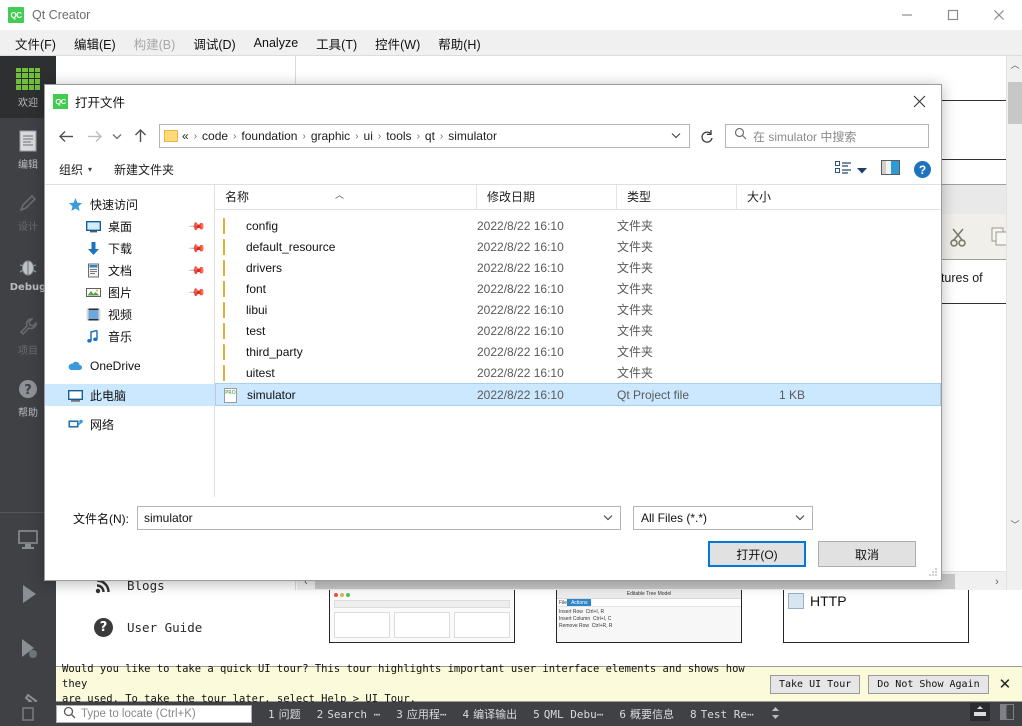 Image resolution: width=1022 pixels, height=726 pixels. I want to click on close-button, so click(999, 15).